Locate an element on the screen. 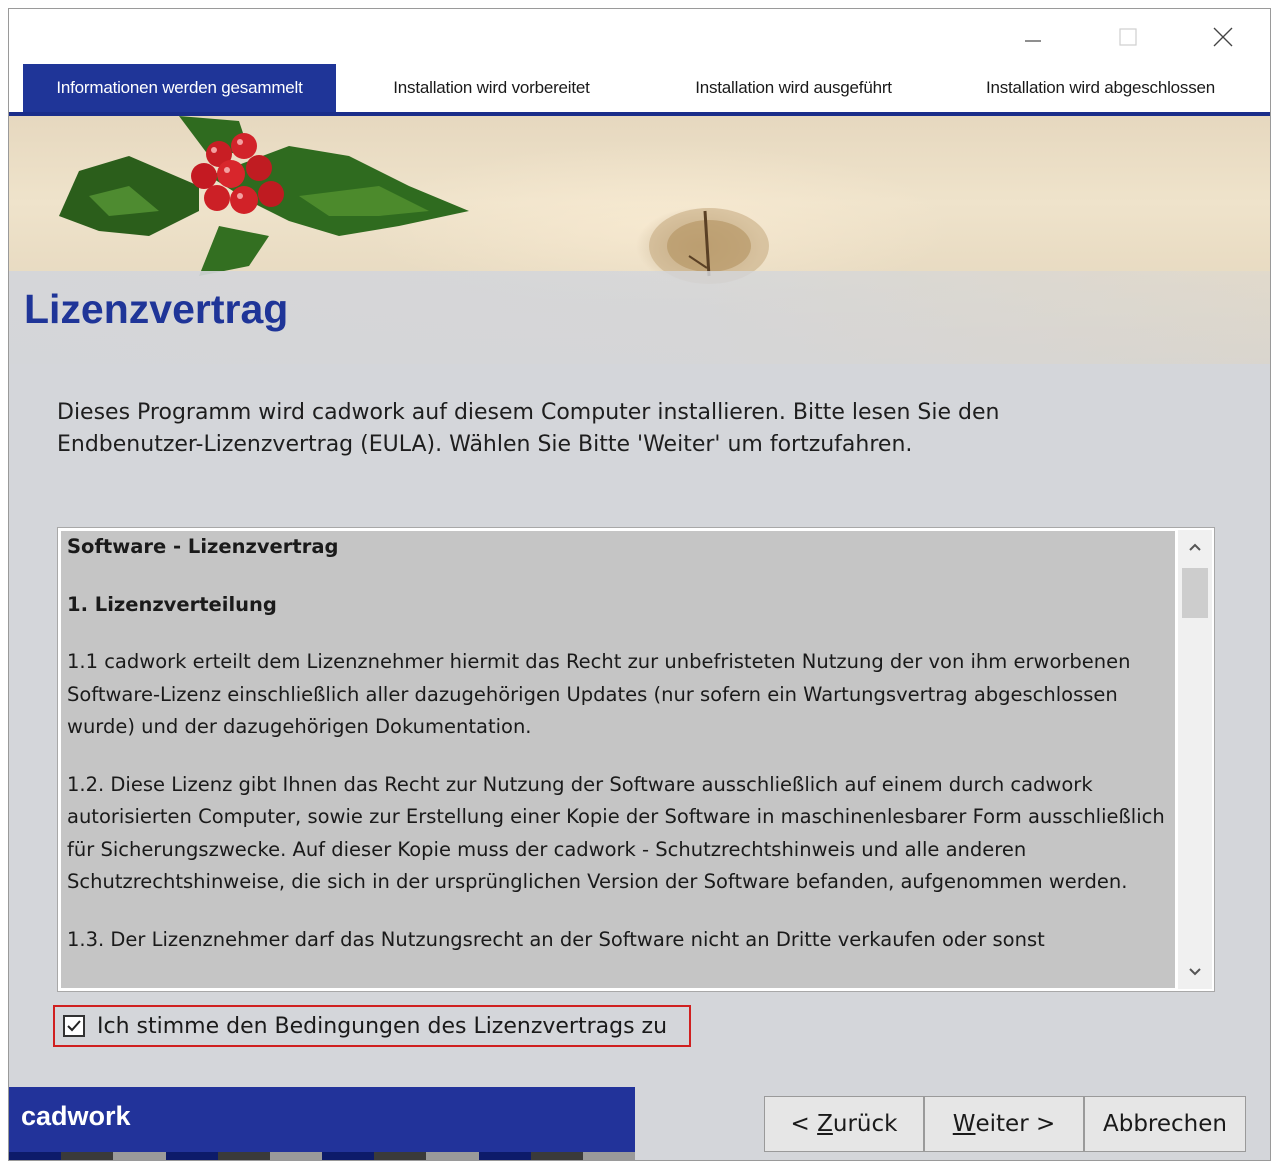 The height and width of the screenshot is (1161, 1271). cancel-button: Abbrechen is located at coordinates (1165, 1124).